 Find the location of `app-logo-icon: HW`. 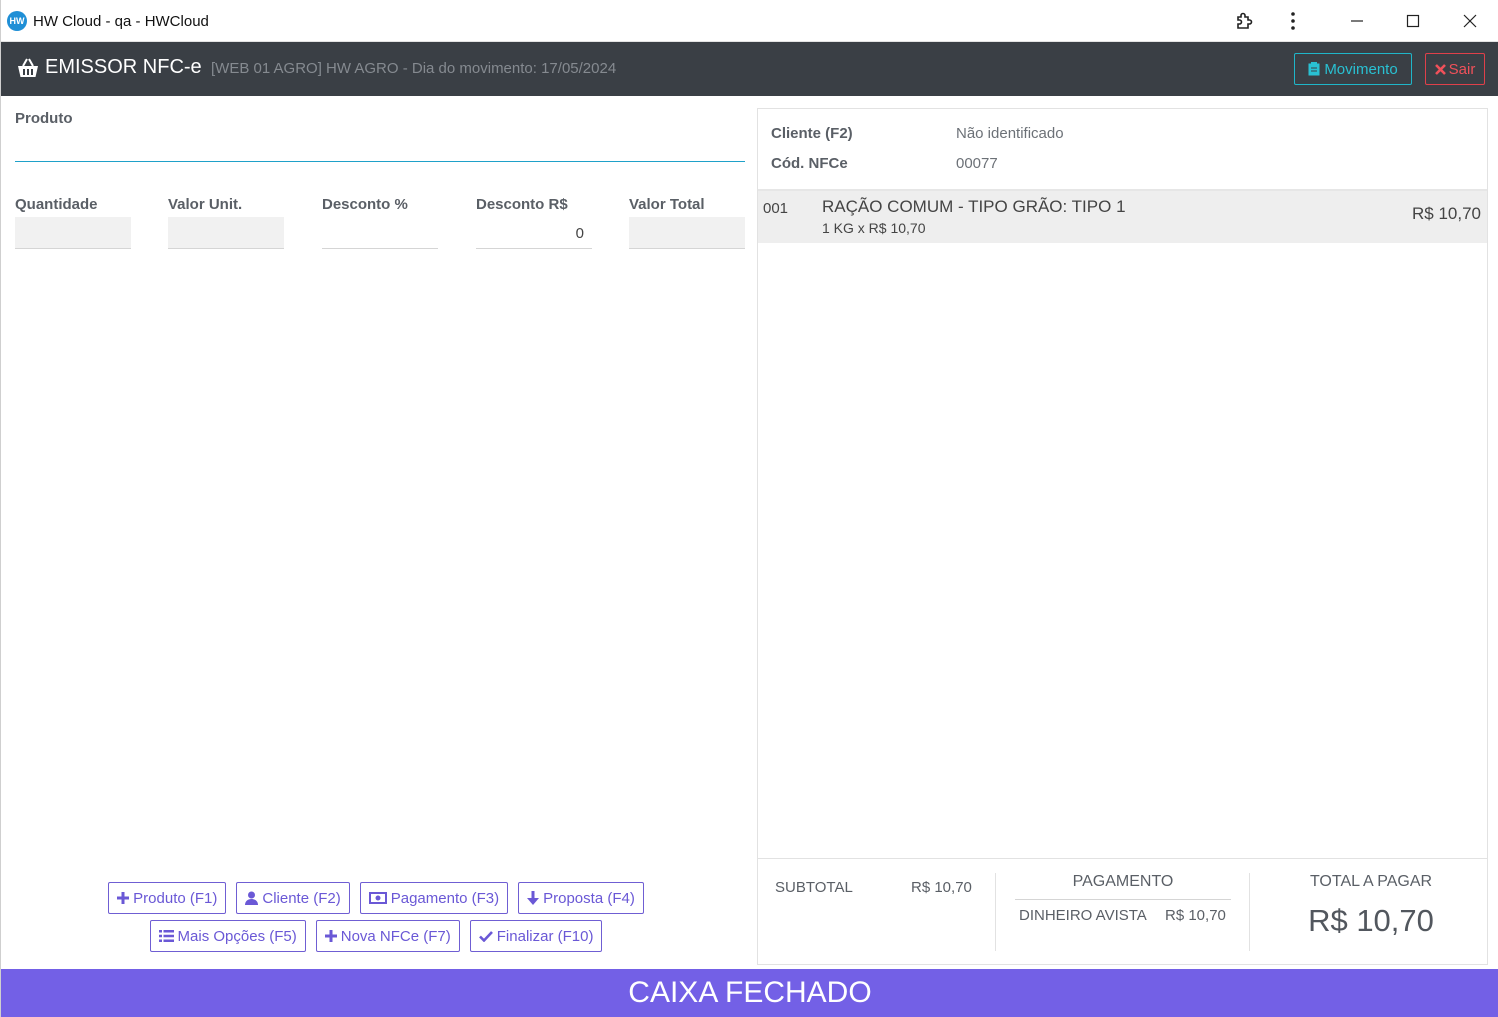

app-logo-icon: HW is located at coordinates (17, 21).